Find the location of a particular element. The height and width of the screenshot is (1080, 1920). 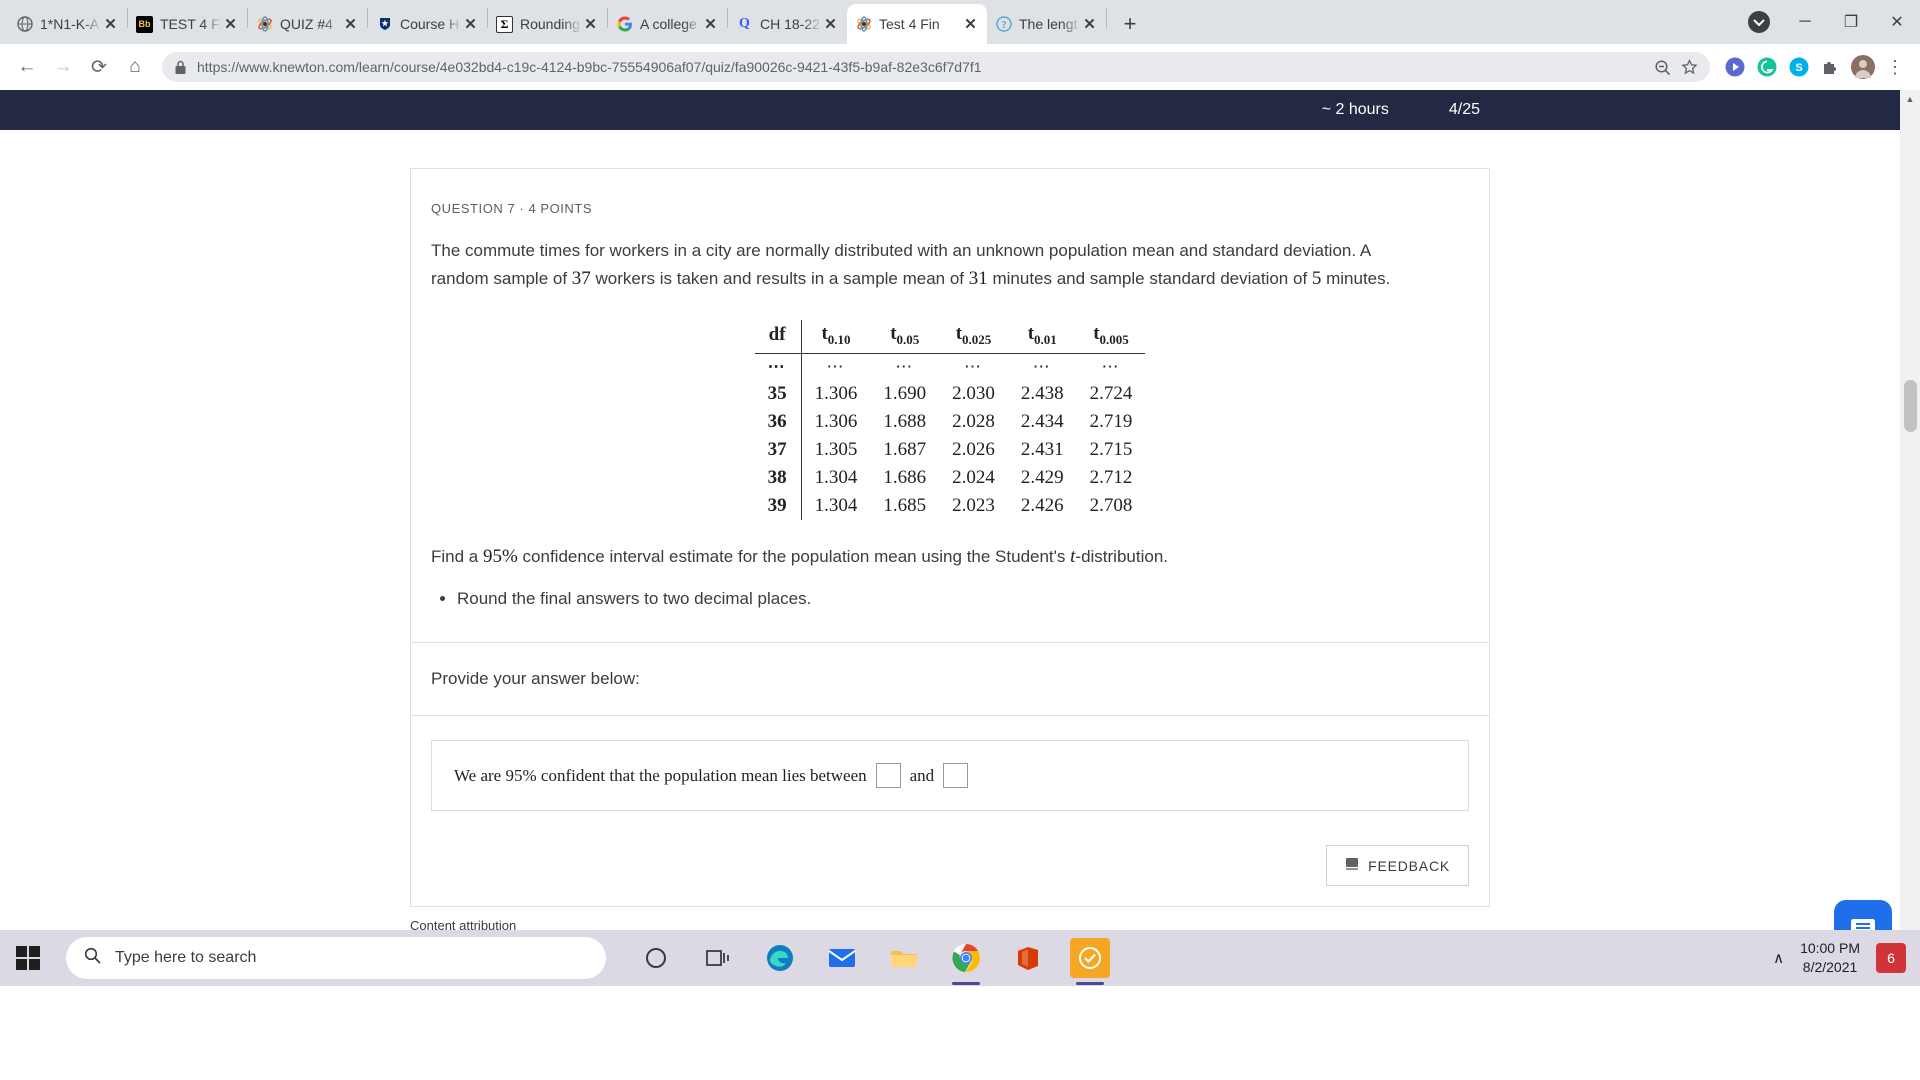

tray-chevron-icon: ∧ is located at coordinates (1778, 958).